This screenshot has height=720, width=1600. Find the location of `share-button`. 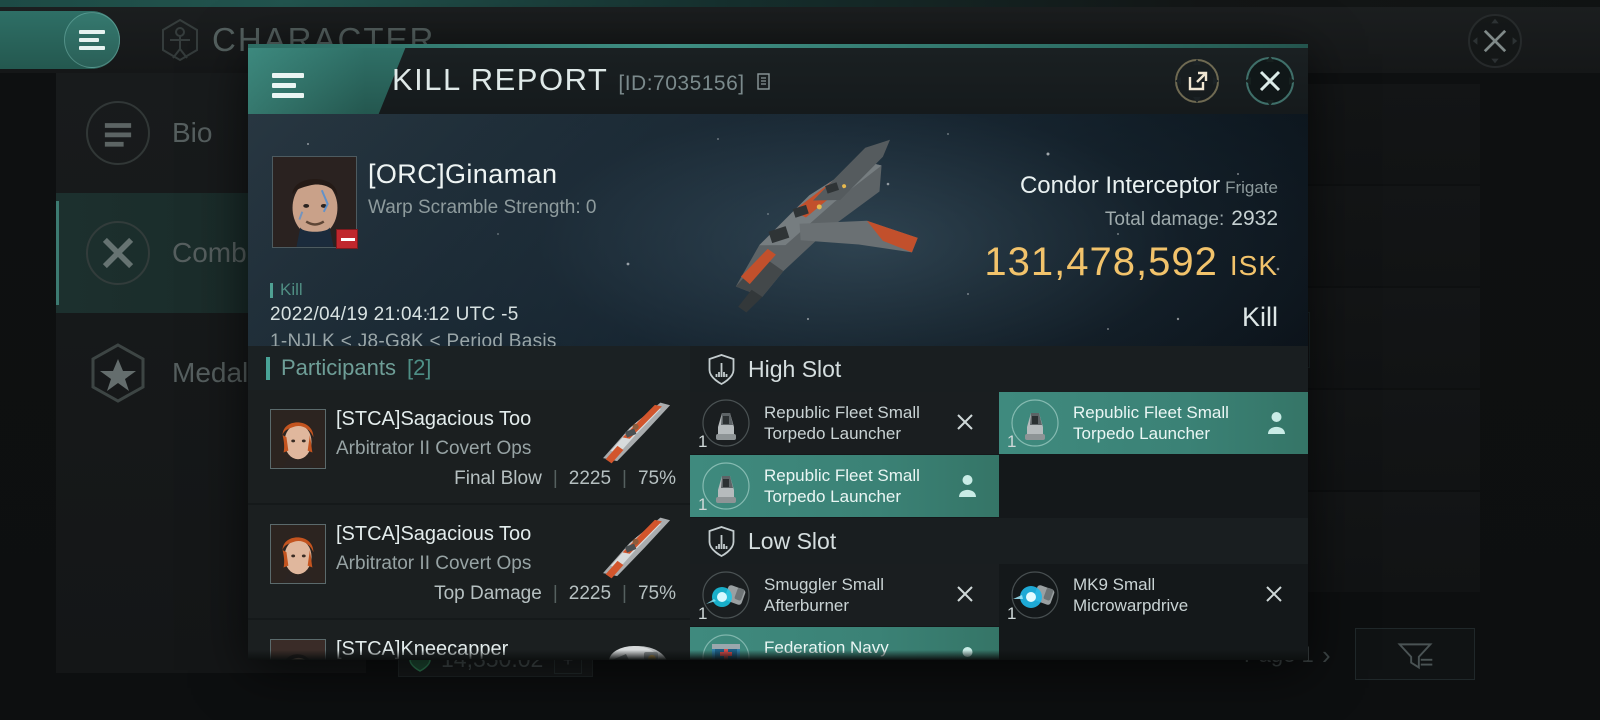

share-button is located at coordinates (1197, 81).